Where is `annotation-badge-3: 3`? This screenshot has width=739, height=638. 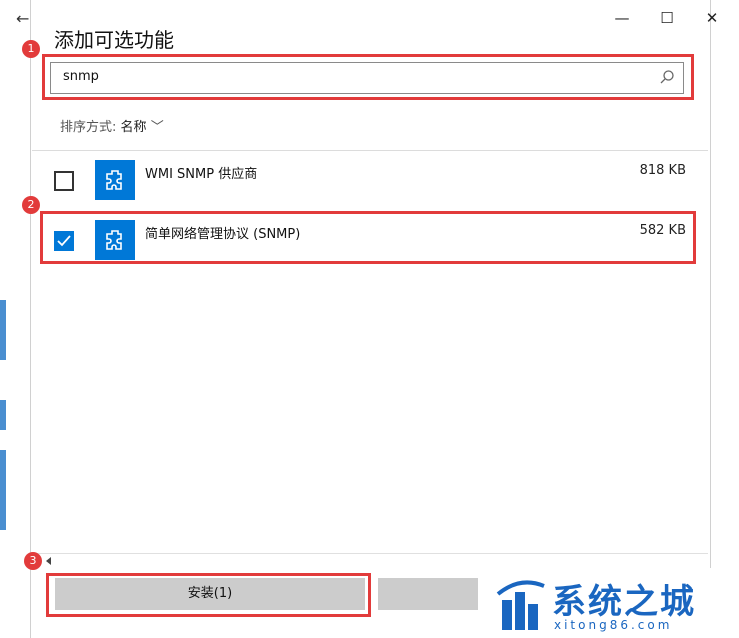 annotation-badge-3: 3 is located at coordinates (33, 561).